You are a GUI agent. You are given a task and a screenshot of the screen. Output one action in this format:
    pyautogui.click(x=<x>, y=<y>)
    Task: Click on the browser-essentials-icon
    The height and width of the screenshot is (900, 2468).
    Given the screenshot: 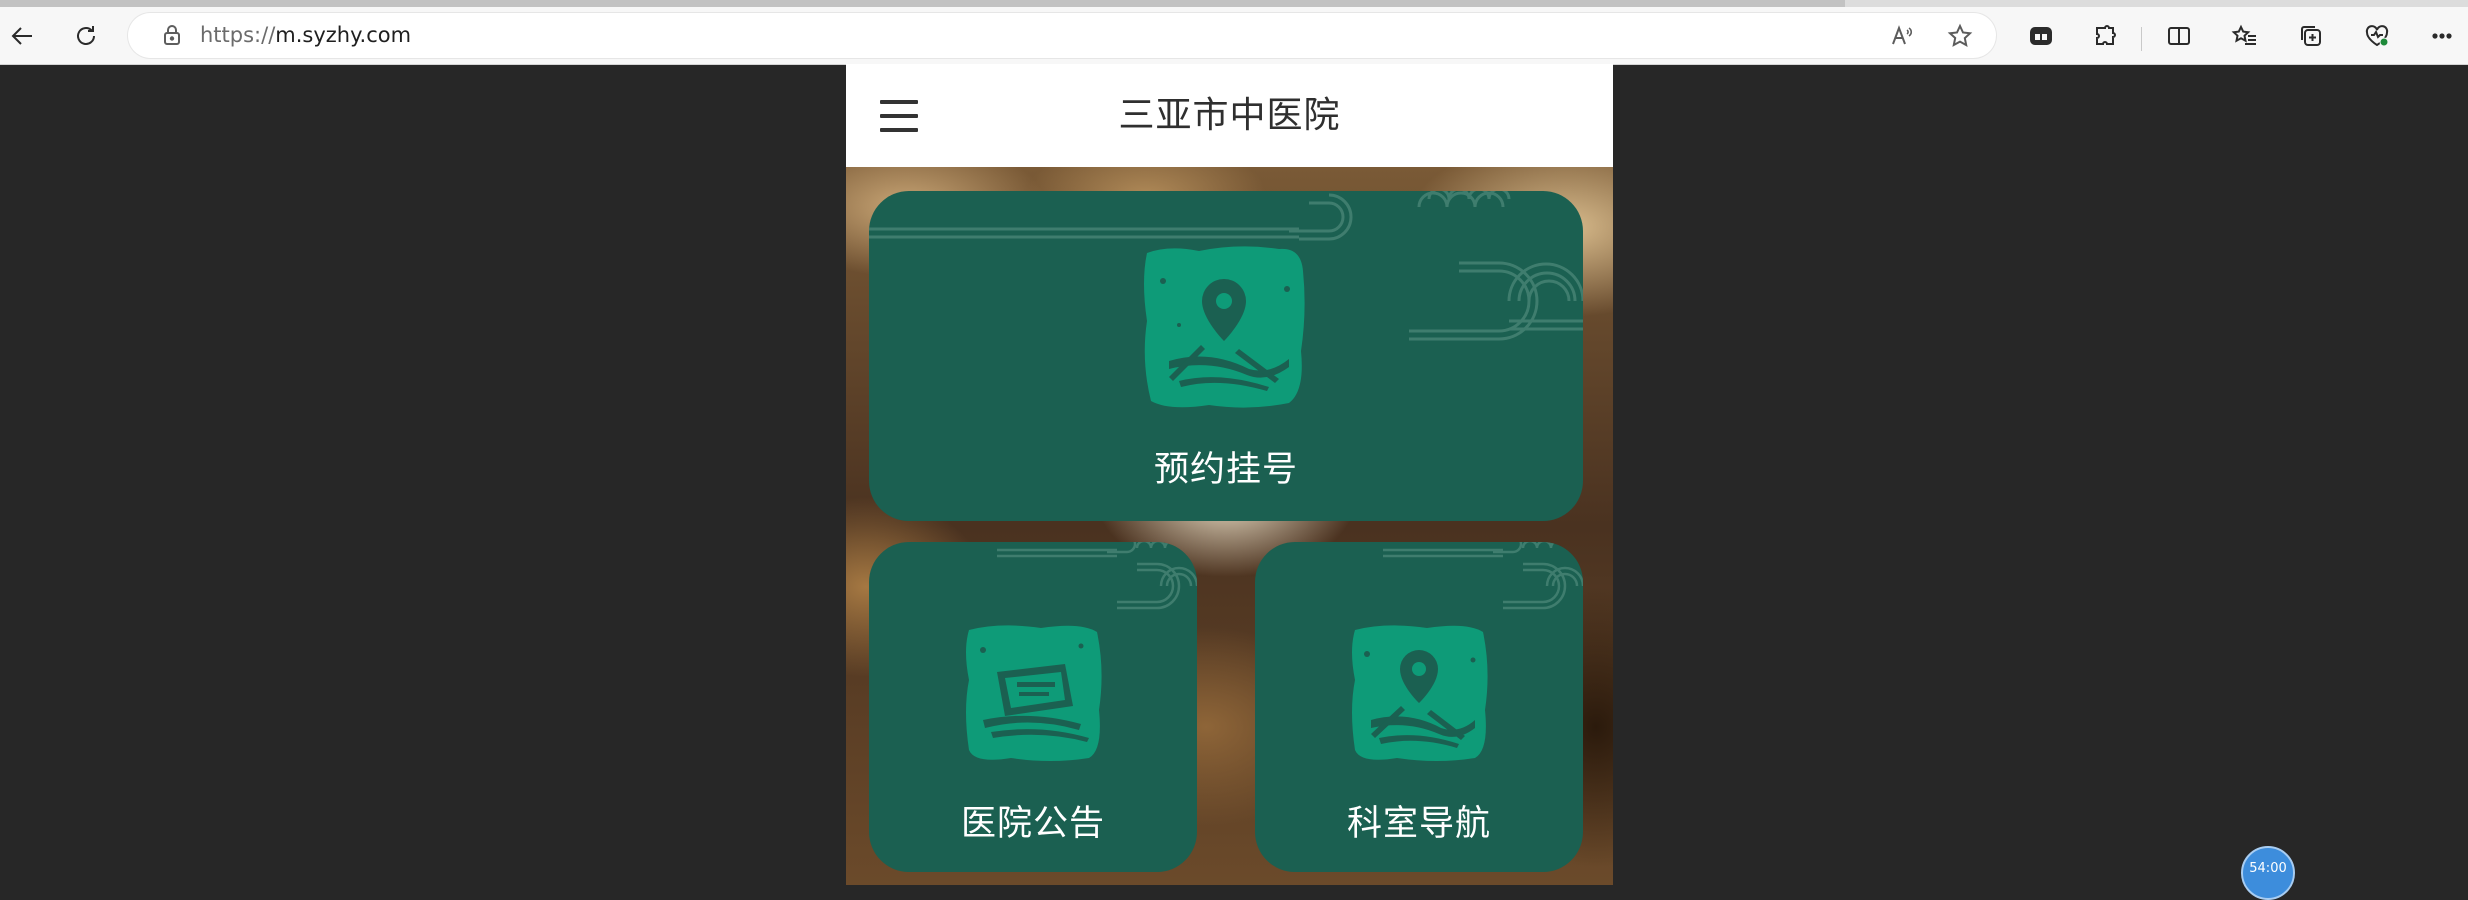 What is the action you would take?
    pyautogui.click(x=2377, y=36)
    